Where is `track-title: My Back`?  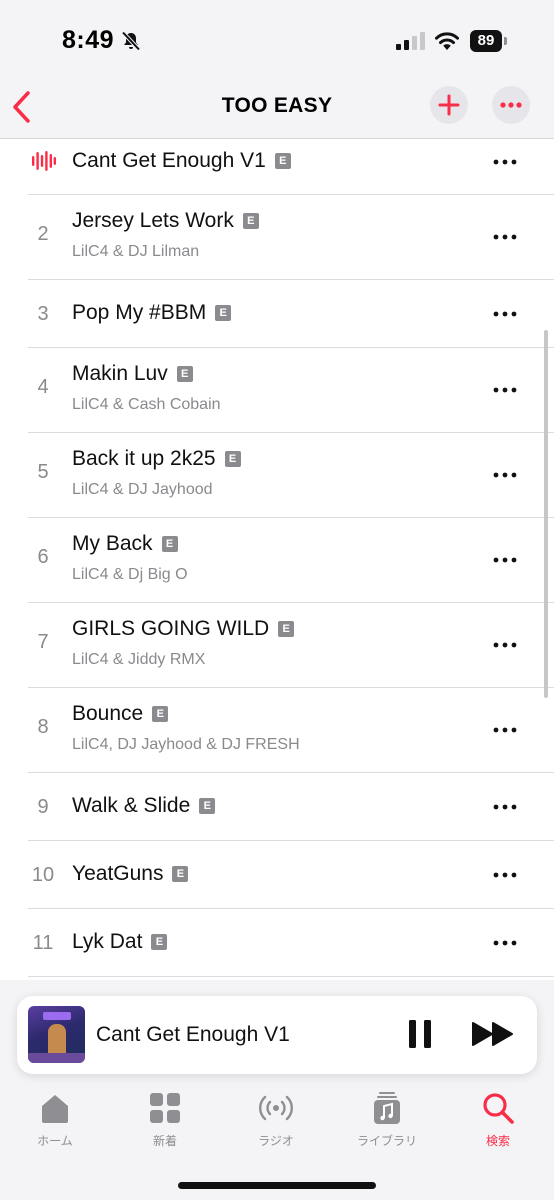 track-title: My Back is located at coordinates (112, 543).